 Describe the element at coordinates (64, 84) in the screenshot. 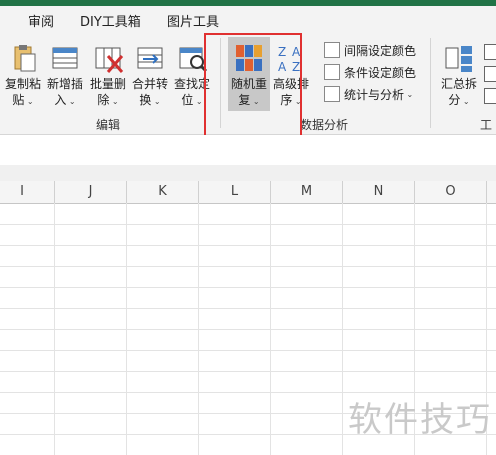

I see `add-insert-label: 新增插` at that location.